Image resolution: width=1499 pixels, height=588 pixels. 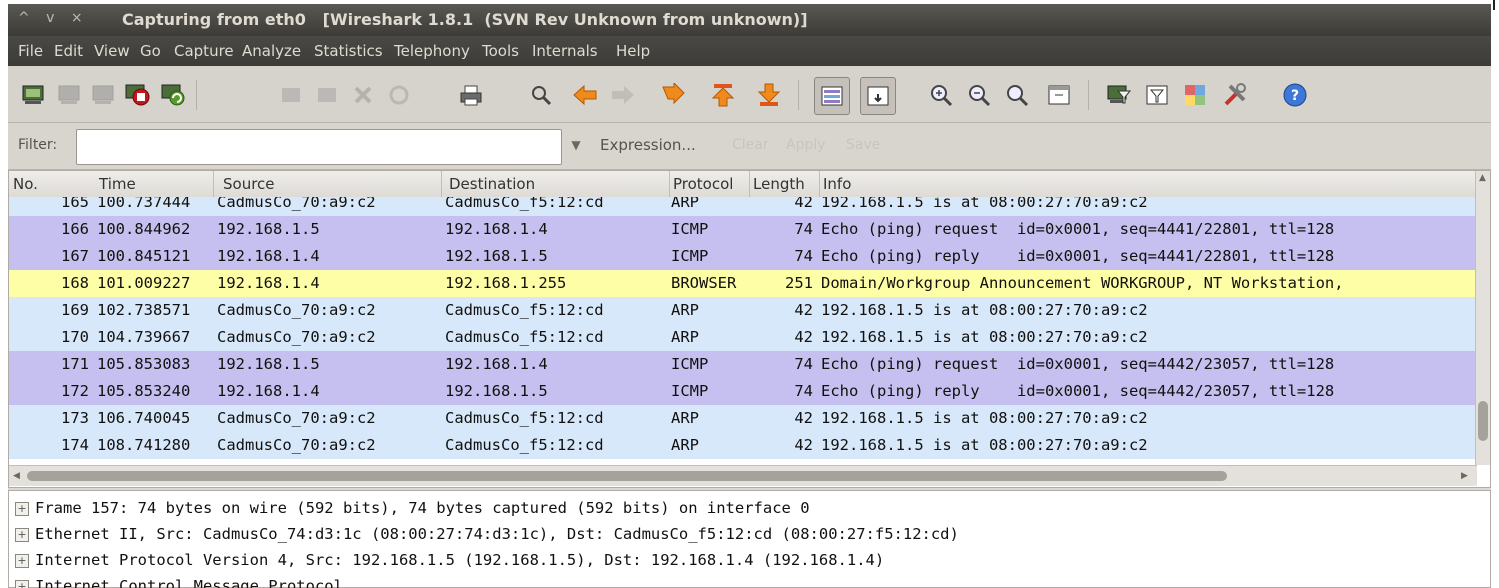 I want to click on go-back-icon, so click(x=585, y=95).